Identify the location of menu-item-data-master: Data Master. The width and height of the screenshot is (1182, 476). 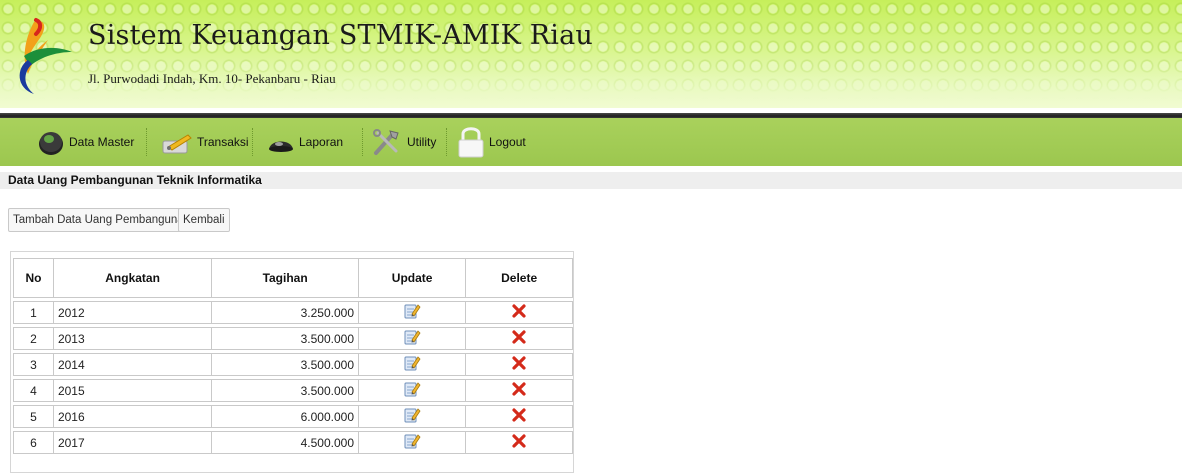
(85, 142).